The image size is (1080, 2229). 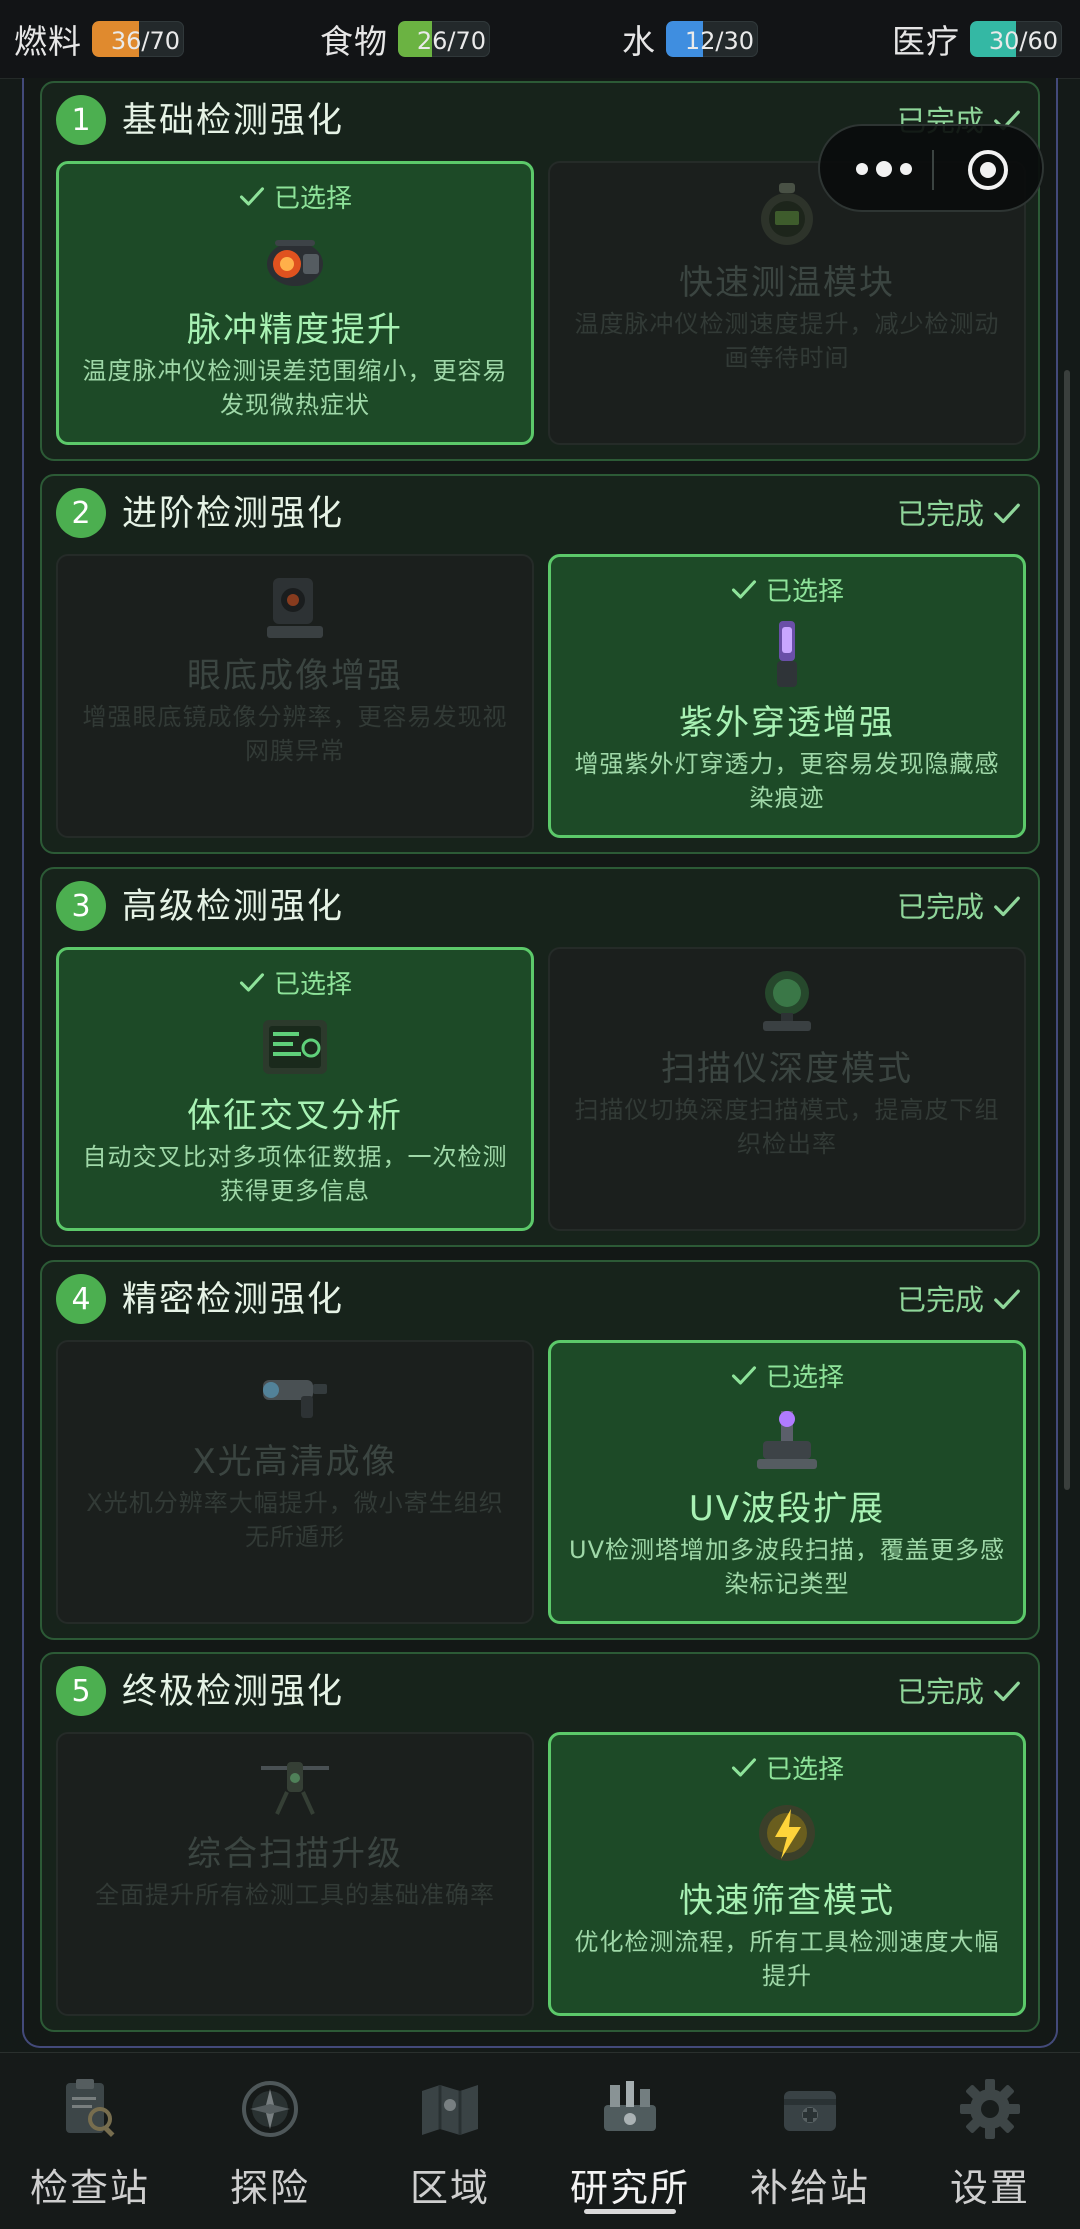 I want to click on nav-label: 探险, so click(x=269, y=2188).